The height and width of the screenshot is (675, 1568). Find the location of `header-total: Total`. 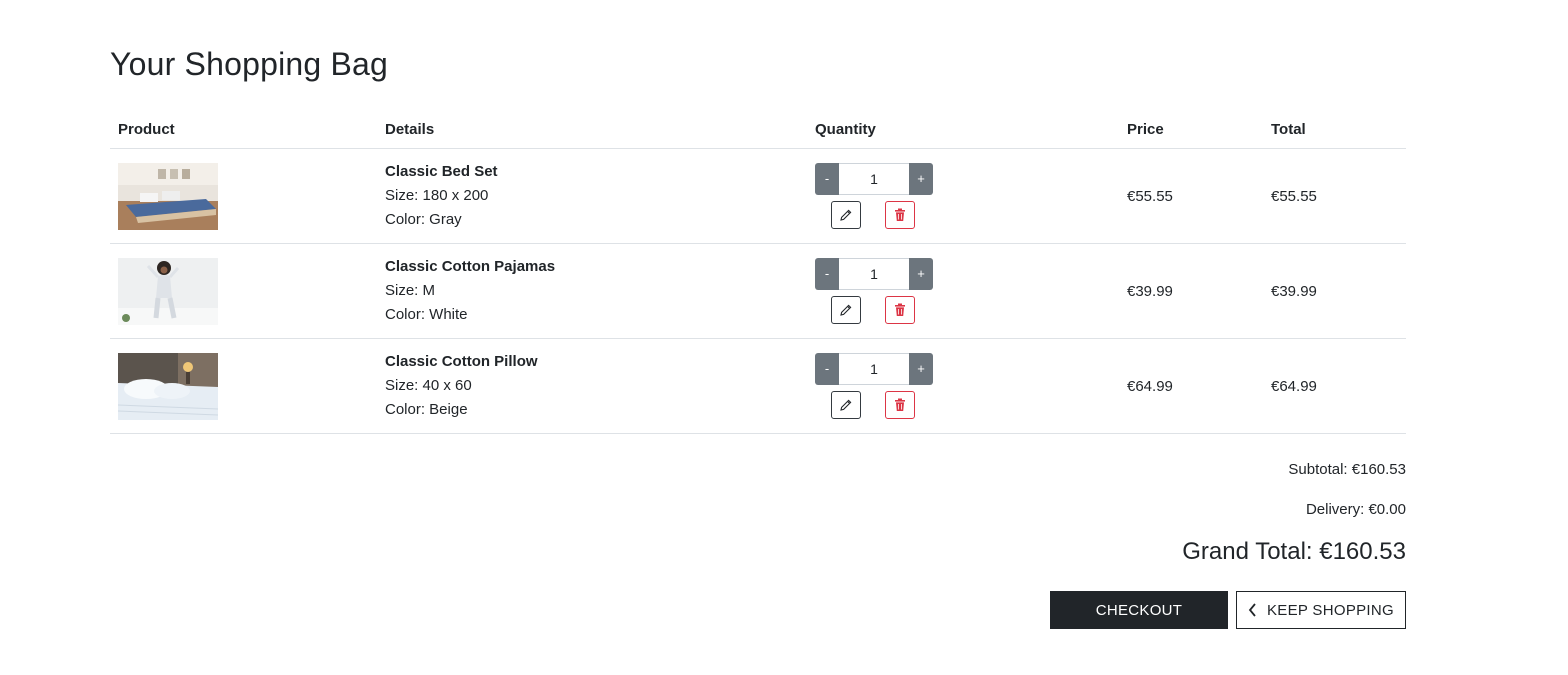

header-total: Total is located at coordinates (1334, 129).